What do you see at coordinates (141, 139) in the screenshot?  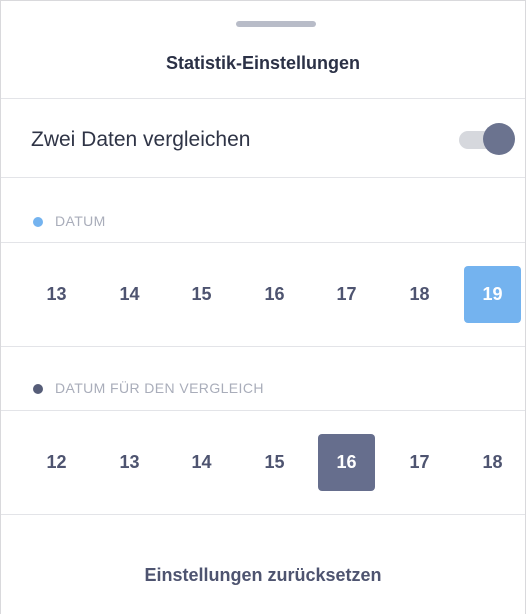 I see `compare-toggle-label: Zwei Daten vergleichen` at bounding box center [141, 139].